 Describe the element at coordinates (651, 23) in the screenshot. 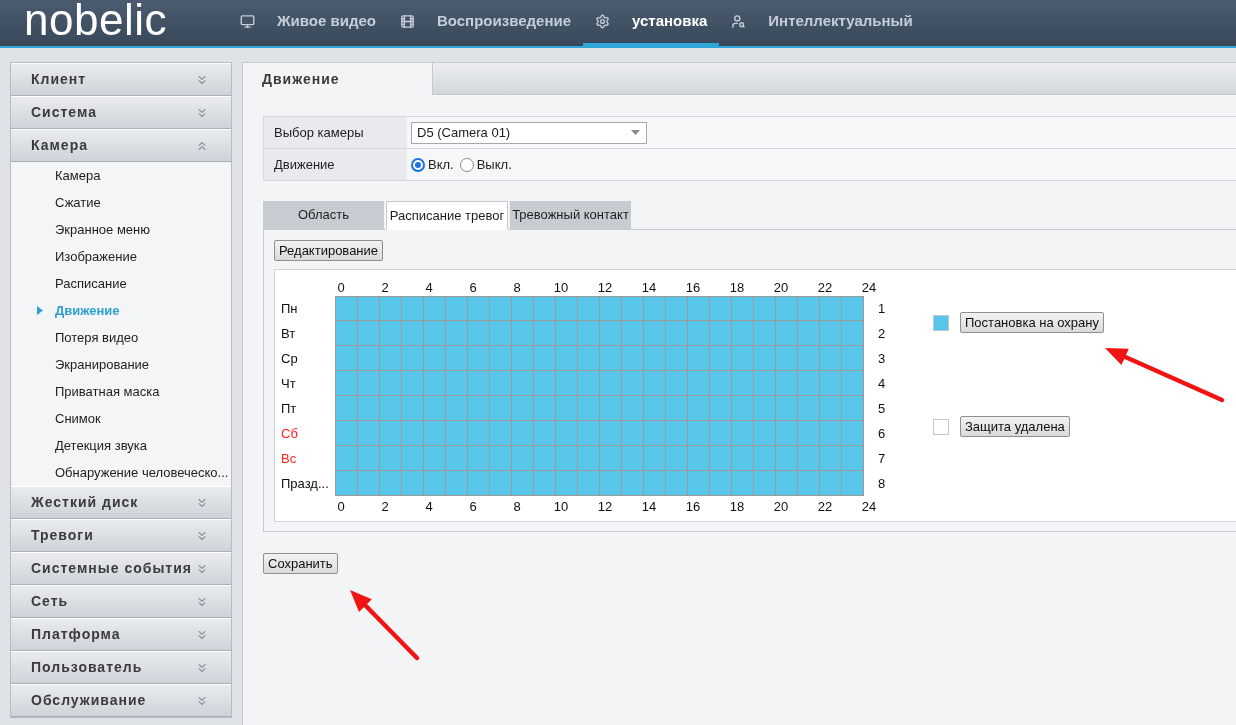

I see `nav-tab: установка` at that location.